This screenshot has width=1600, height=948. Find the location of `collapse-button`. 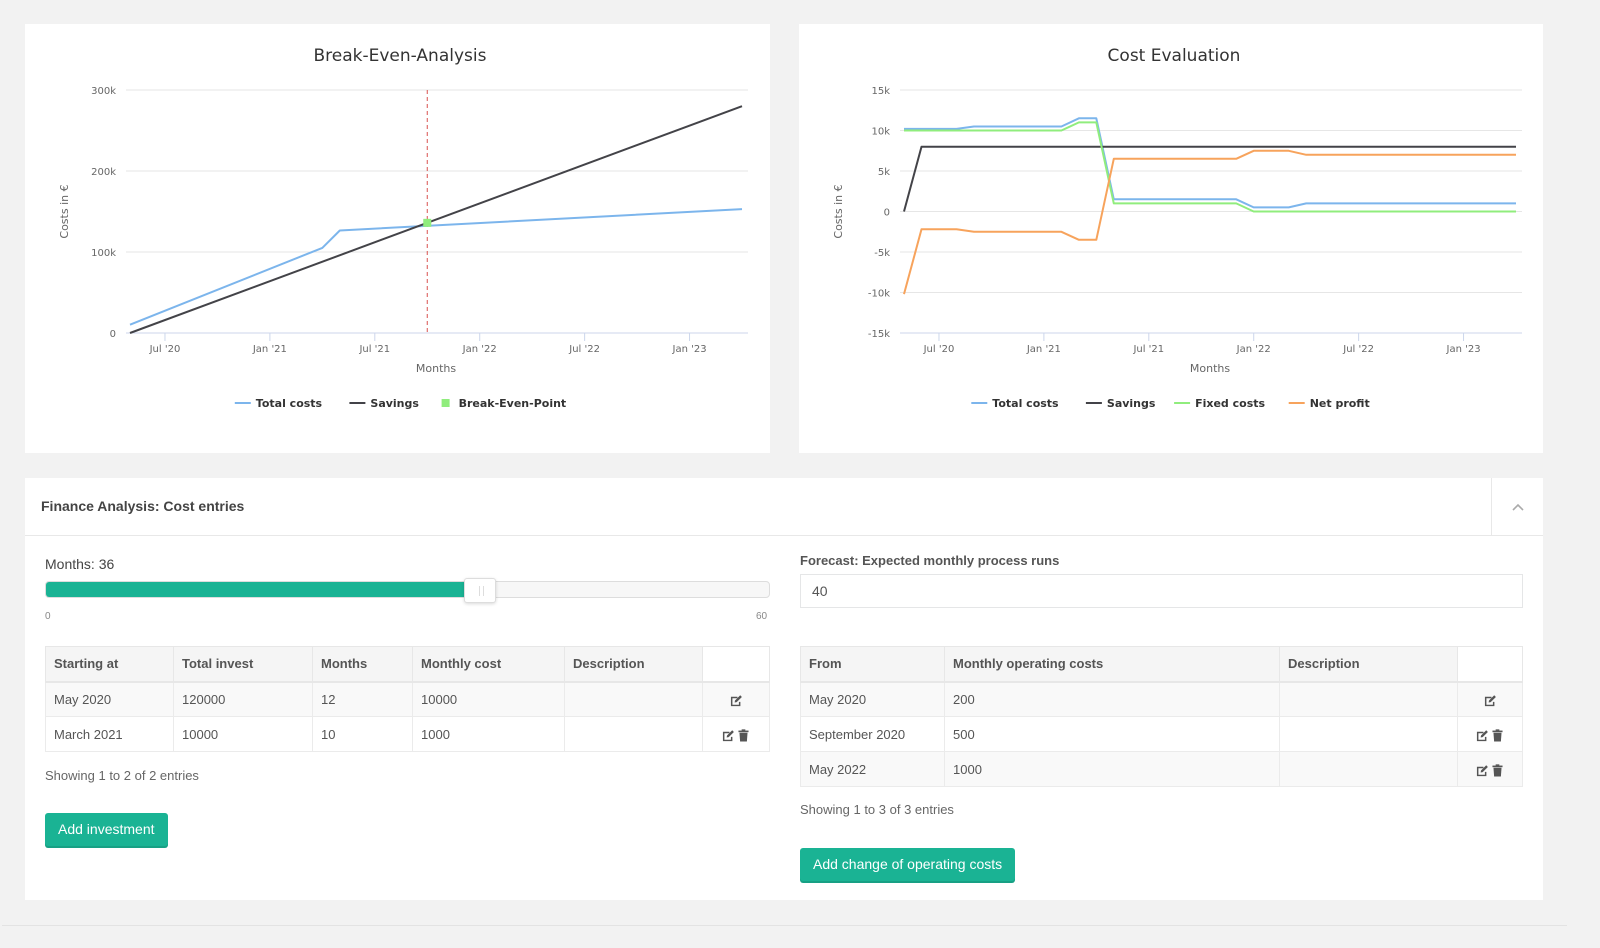

collapse-button is located at coordinates (1517, 507).